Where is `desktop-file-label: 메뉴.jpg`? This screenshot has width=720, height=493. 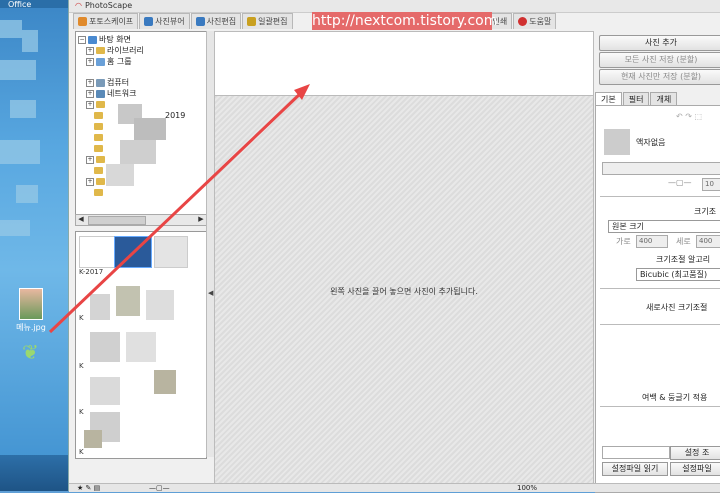
desktop-file-label: 메뉴.jpg is located at coordinates (31, 327).